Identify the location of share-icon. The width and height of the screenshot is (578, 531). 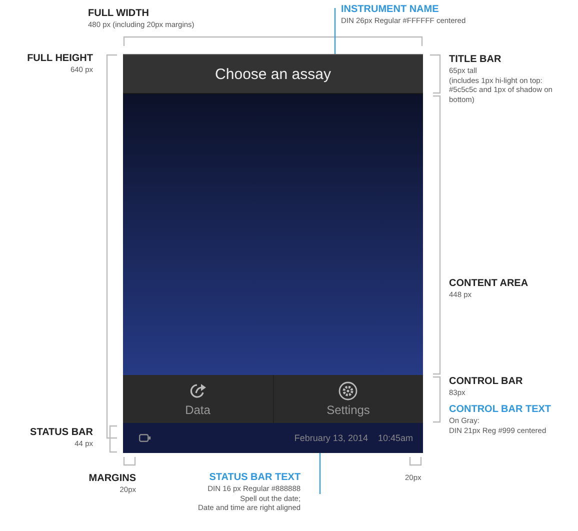
(198, 391).